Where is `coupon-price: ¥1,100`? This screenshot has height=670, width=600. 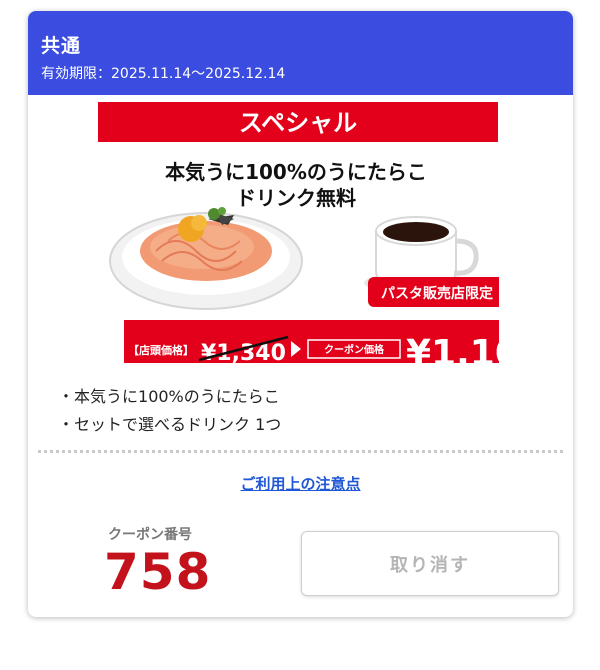
coupon-price: ¥1,100 is located at coordinates (452, 348).